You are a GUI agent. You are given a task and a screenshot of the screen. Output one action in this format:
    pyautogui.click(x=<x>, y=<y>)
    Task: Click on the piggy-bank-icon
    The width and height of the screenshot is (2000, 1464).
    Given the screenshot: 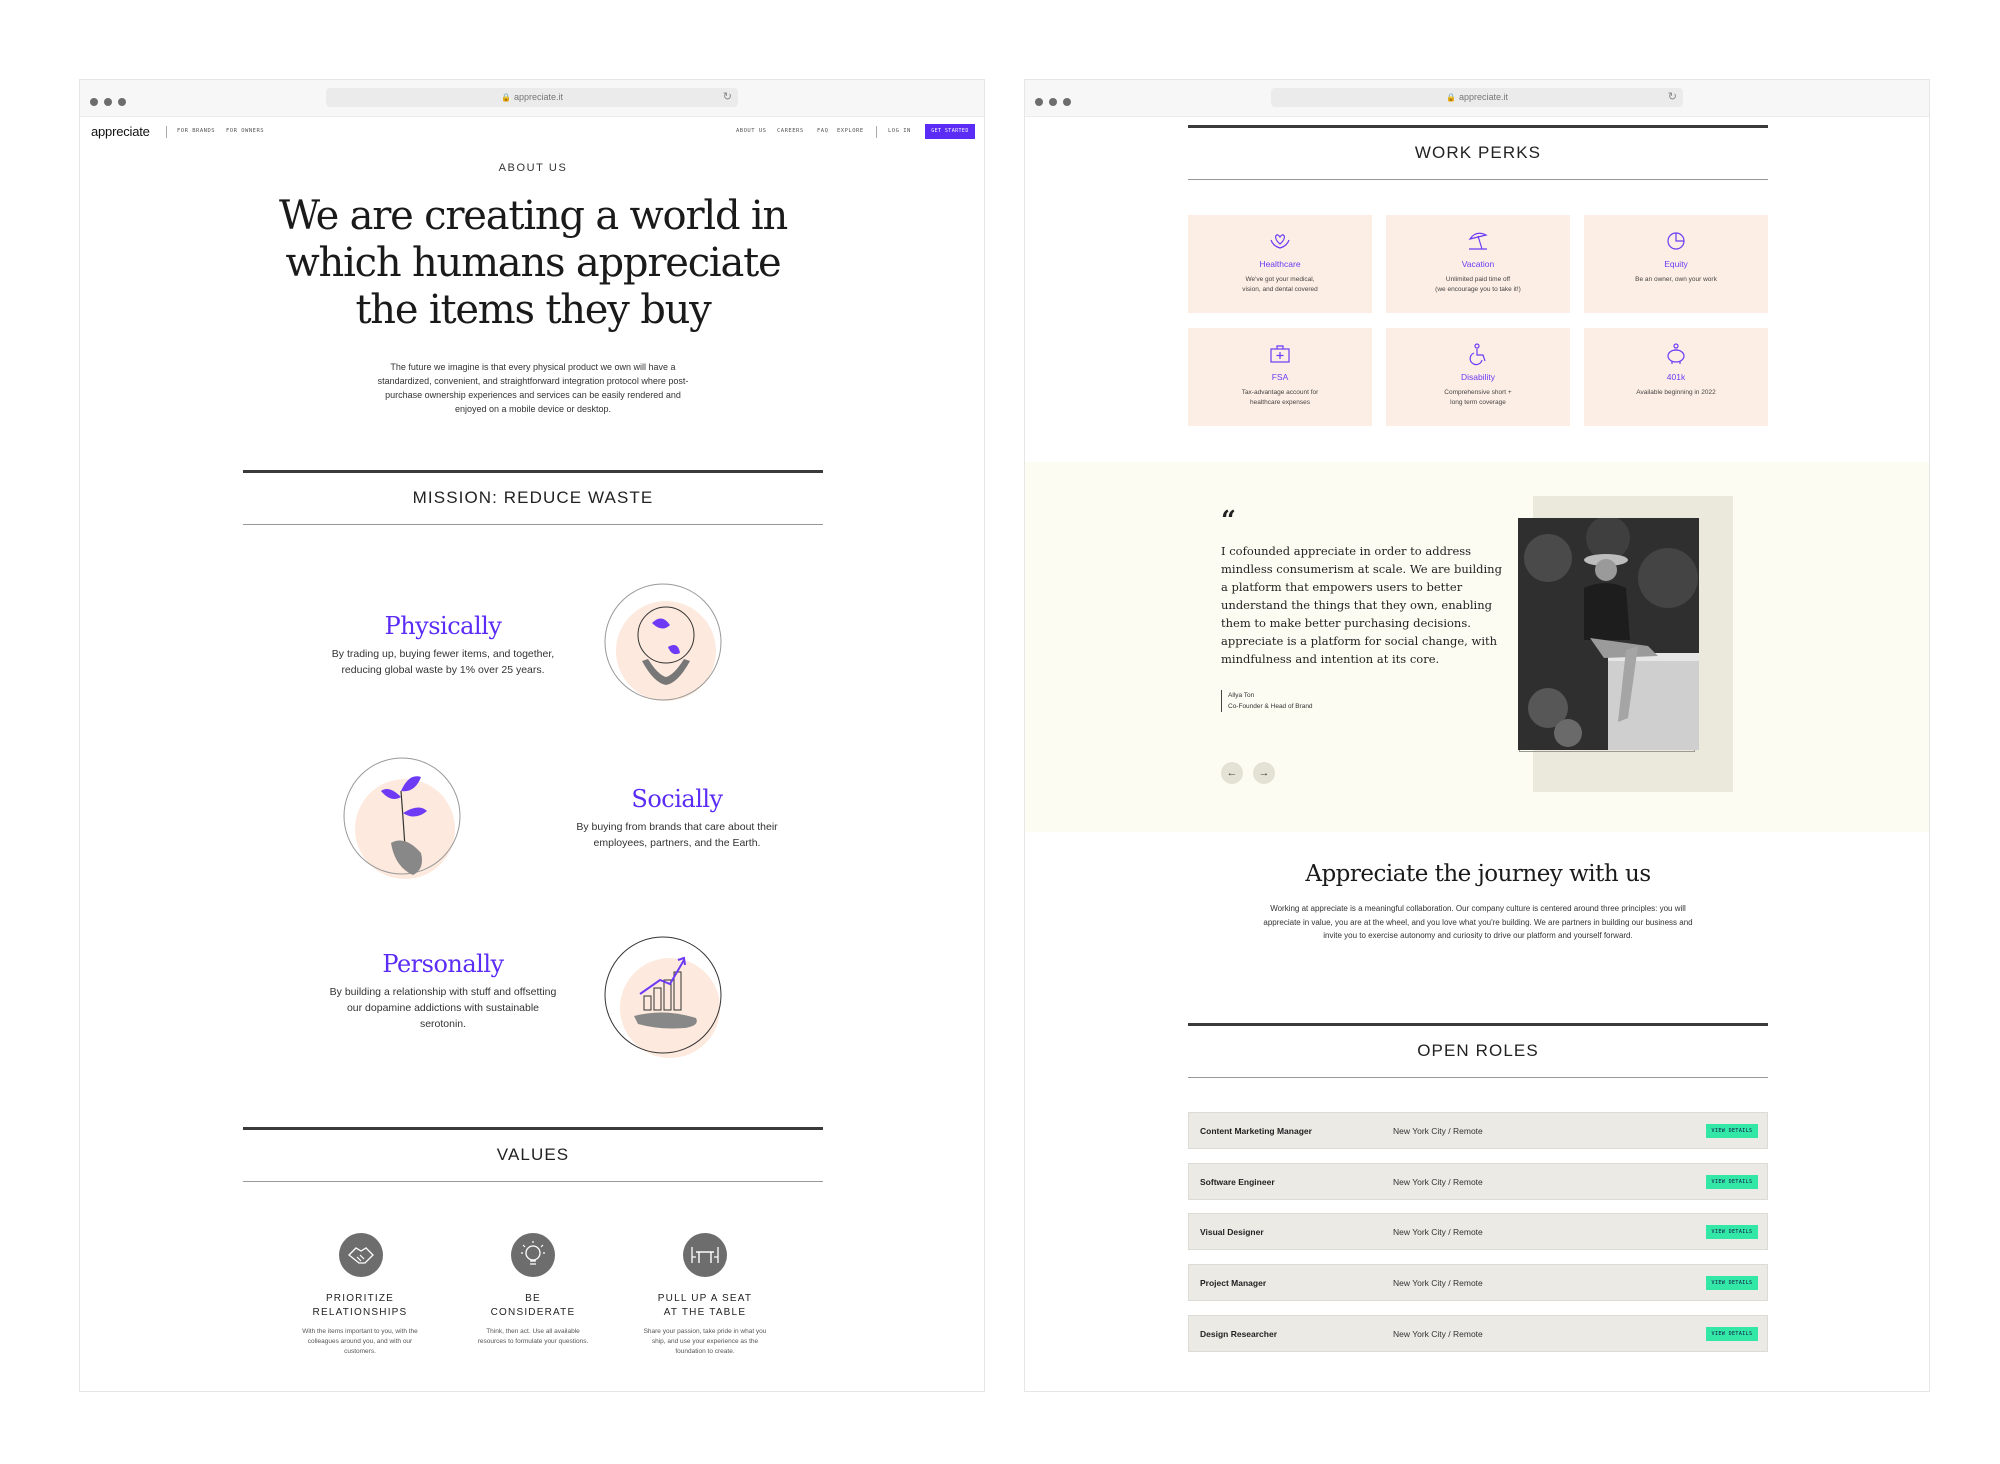 What is the action you would take?
    pyautogui.click(x=1676, y=353)
    